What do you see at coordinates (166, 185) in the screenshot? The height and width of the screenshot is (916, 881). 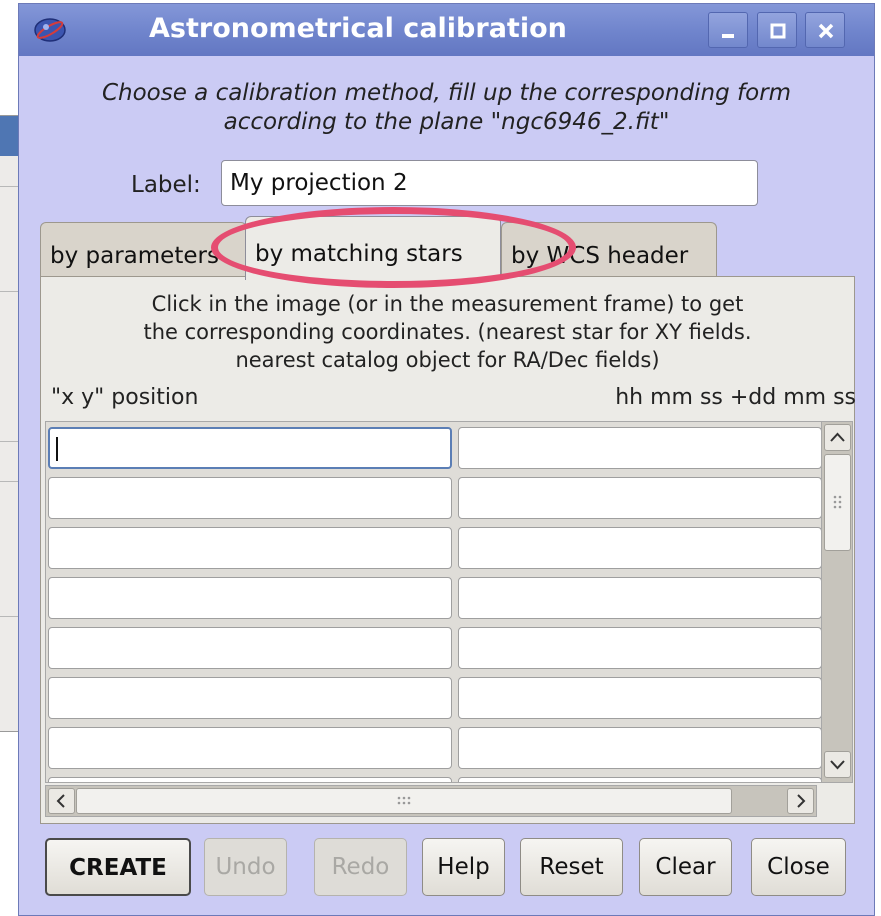 I see `label-caption: Label:` at bounding box center [166, 185].